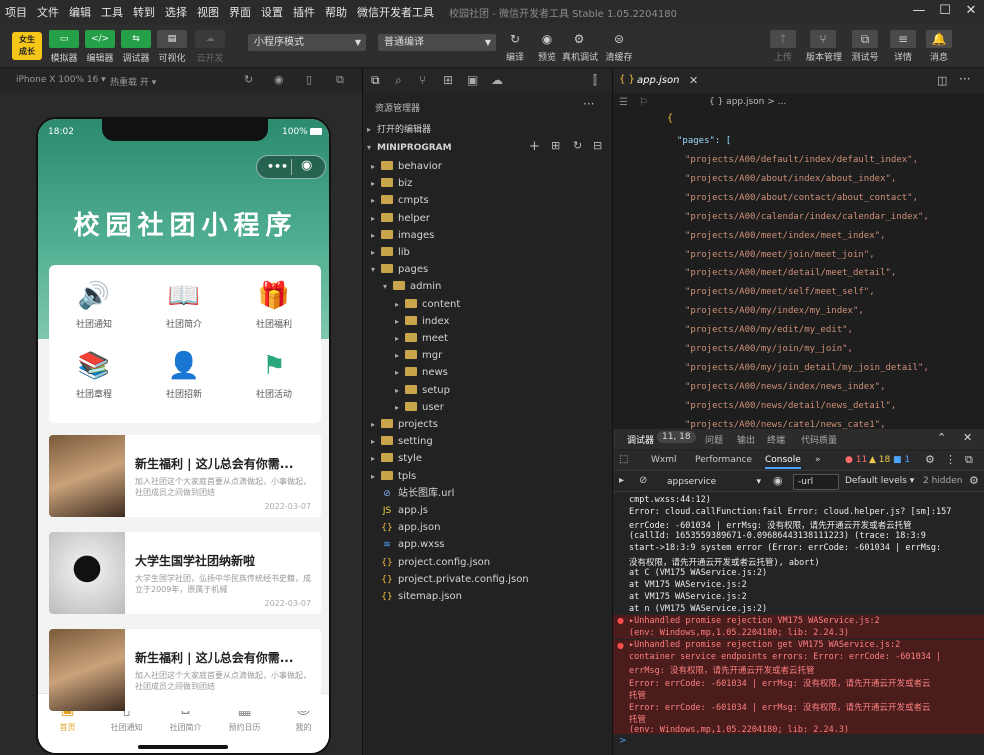 This screenshot has width=984, height=755. What do you see at coordinates (693, 80) in the screenshot?
I see `close-tab-icon: ✕` at bounding box center [693, 80].